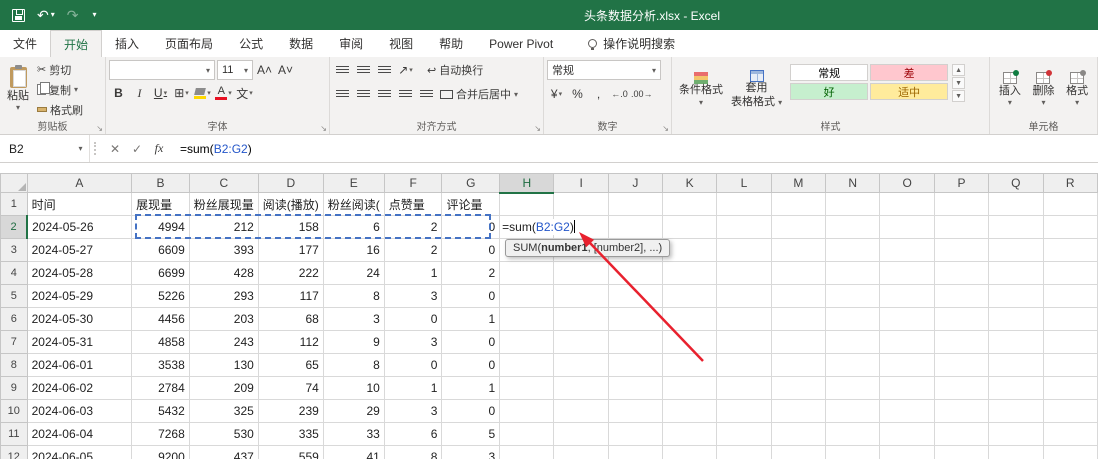  Describe the element at coordinates (73, 15) in the screenshot. I see `redo-button: ↷` at that location.